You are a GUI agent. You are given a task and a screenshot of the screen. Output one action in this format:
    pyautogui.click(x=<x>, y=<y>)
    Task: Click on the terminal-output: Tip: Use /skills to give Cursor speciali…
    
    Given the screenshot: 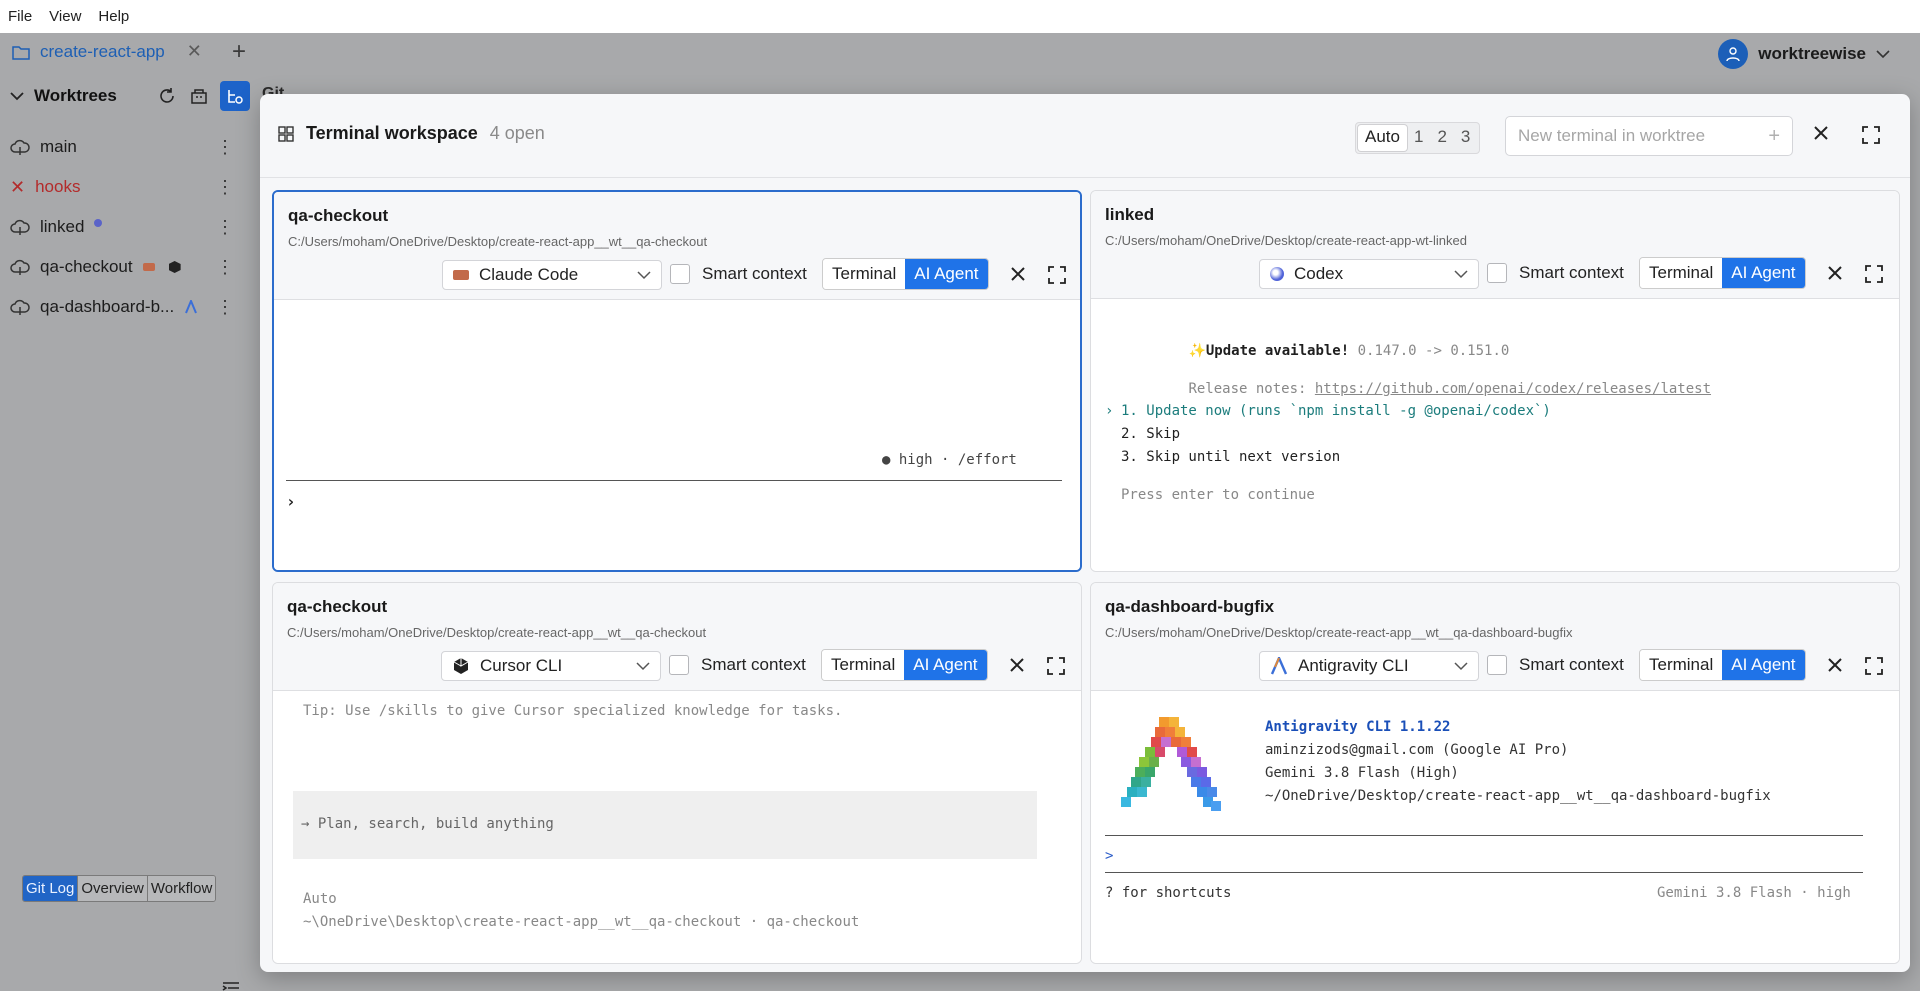 What is the action you would take?
    pyautogui.click(x=677, y=827)
    